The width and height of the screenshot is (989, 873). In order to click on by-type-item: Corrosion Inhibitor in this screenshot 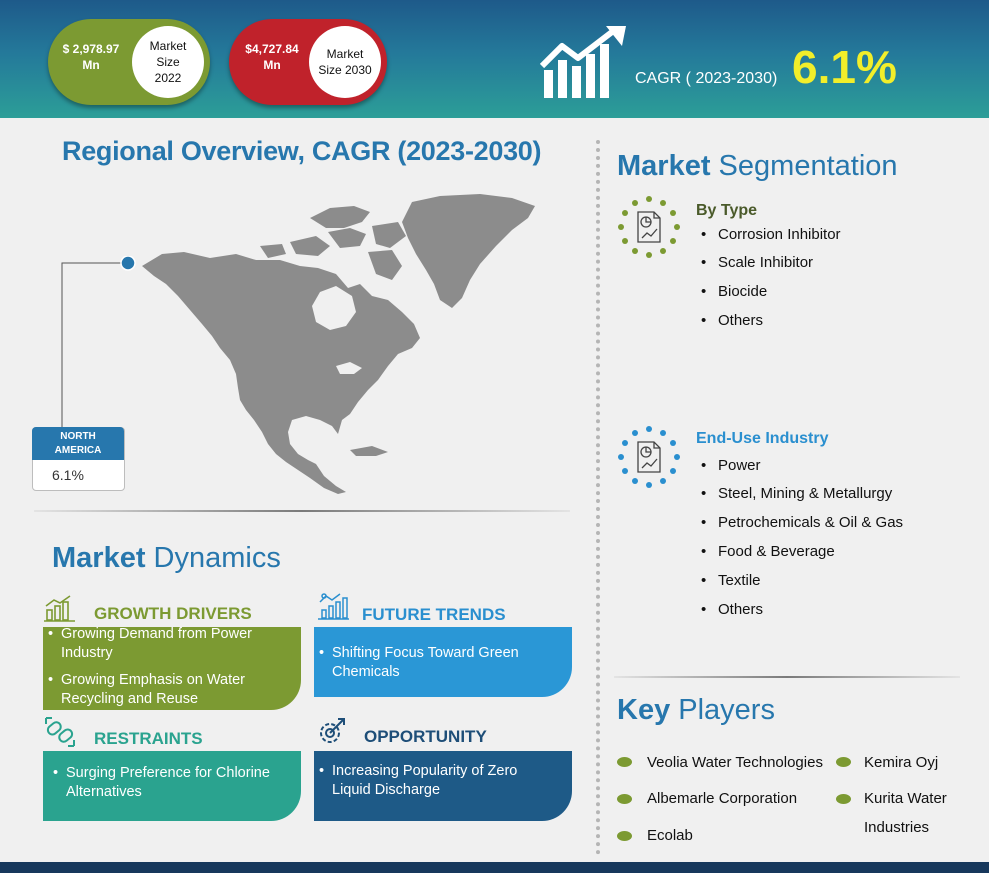, I will do `click(771, 234)`.